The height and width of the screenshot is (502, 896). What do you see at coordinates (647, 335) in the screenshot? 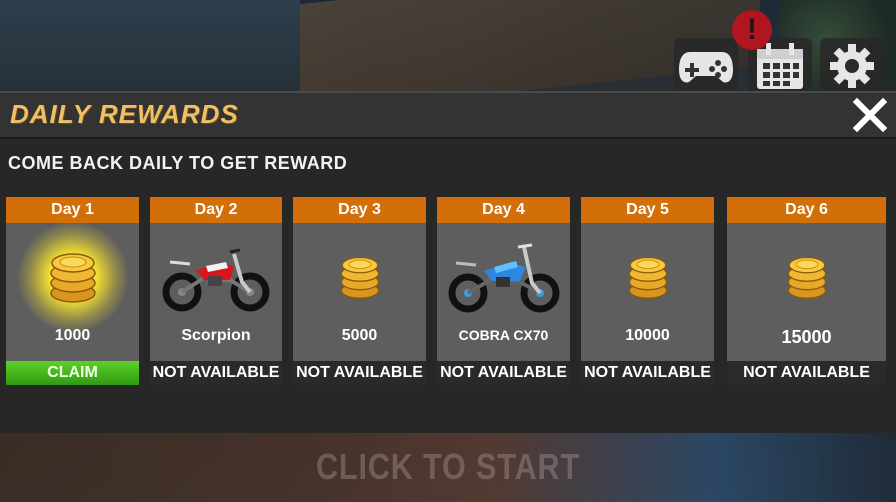
I see `reward-label: 10000` at bounding box center [647, 335].